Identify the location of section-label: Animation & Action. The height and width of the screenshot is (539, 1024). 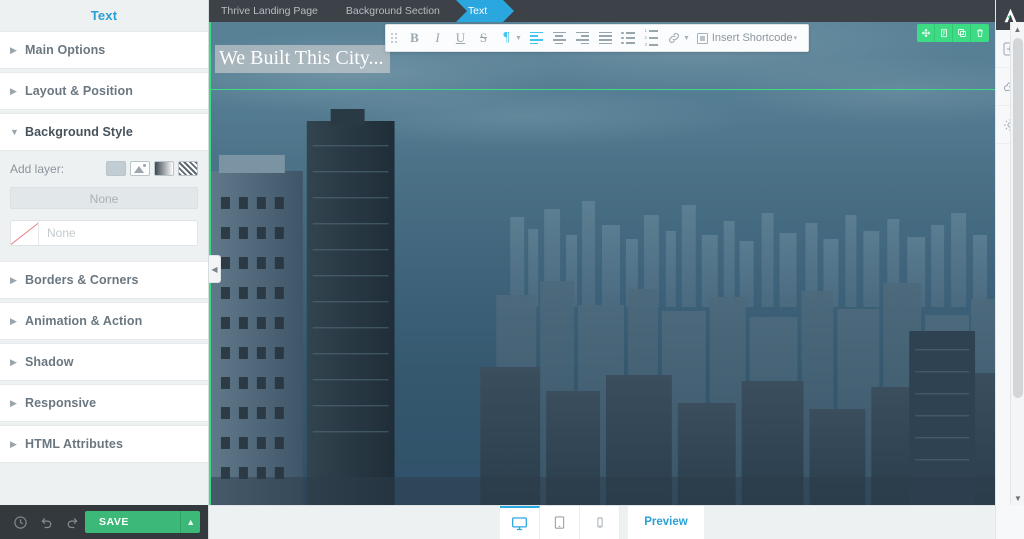
(84, 321).